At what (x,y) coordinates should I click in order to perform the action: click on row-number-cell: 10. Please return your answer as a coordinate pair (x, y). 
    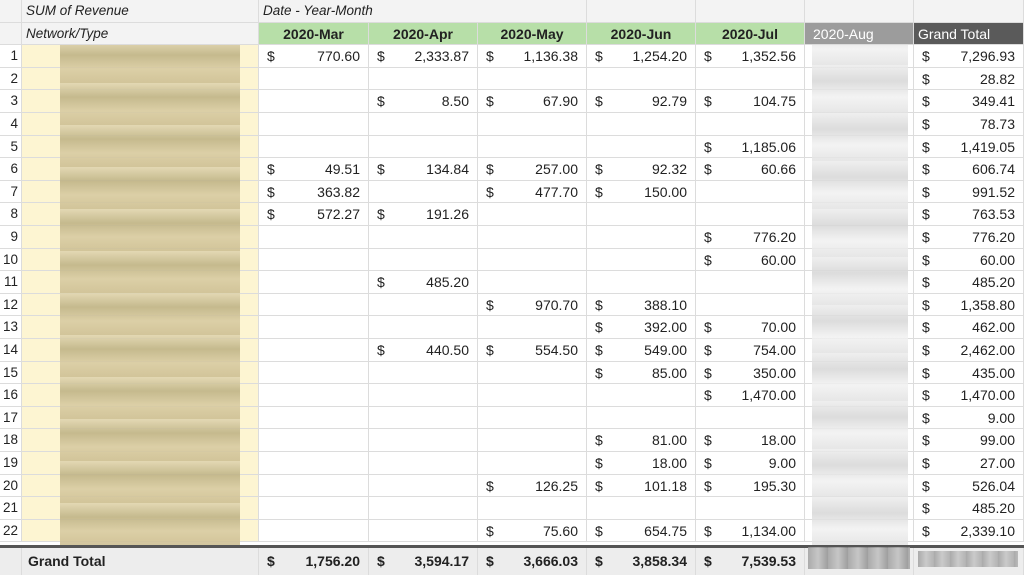
    Looking at the image, I should click on (11, 260).